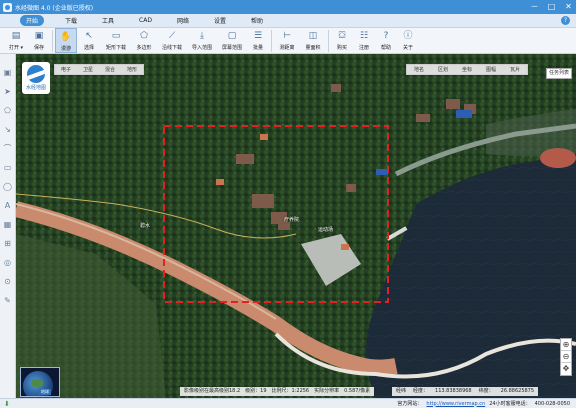 The height and width of the screenshot is (408, 576). What do you see at coordinates (172, 36) in the screenshot?
I see `line-download-icon: ⟋` at bounding box center [172, 36].